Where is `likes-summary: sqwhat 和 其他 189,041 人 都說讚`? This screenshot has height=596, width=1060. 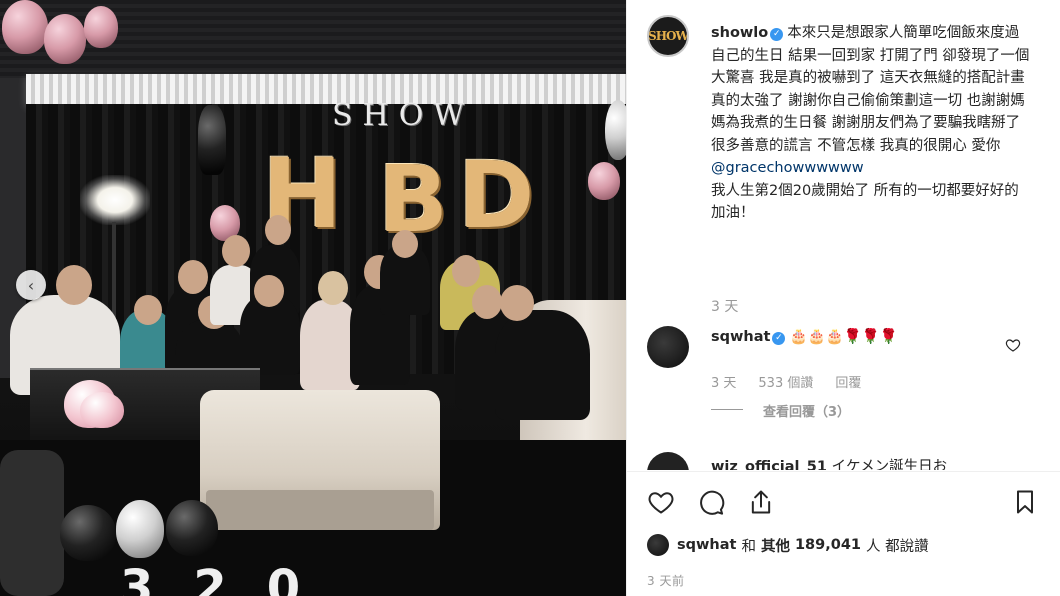
likes-summary: sqwhat 和 其他 189,041 人 都說讚 is located at coordinates (788, 545).